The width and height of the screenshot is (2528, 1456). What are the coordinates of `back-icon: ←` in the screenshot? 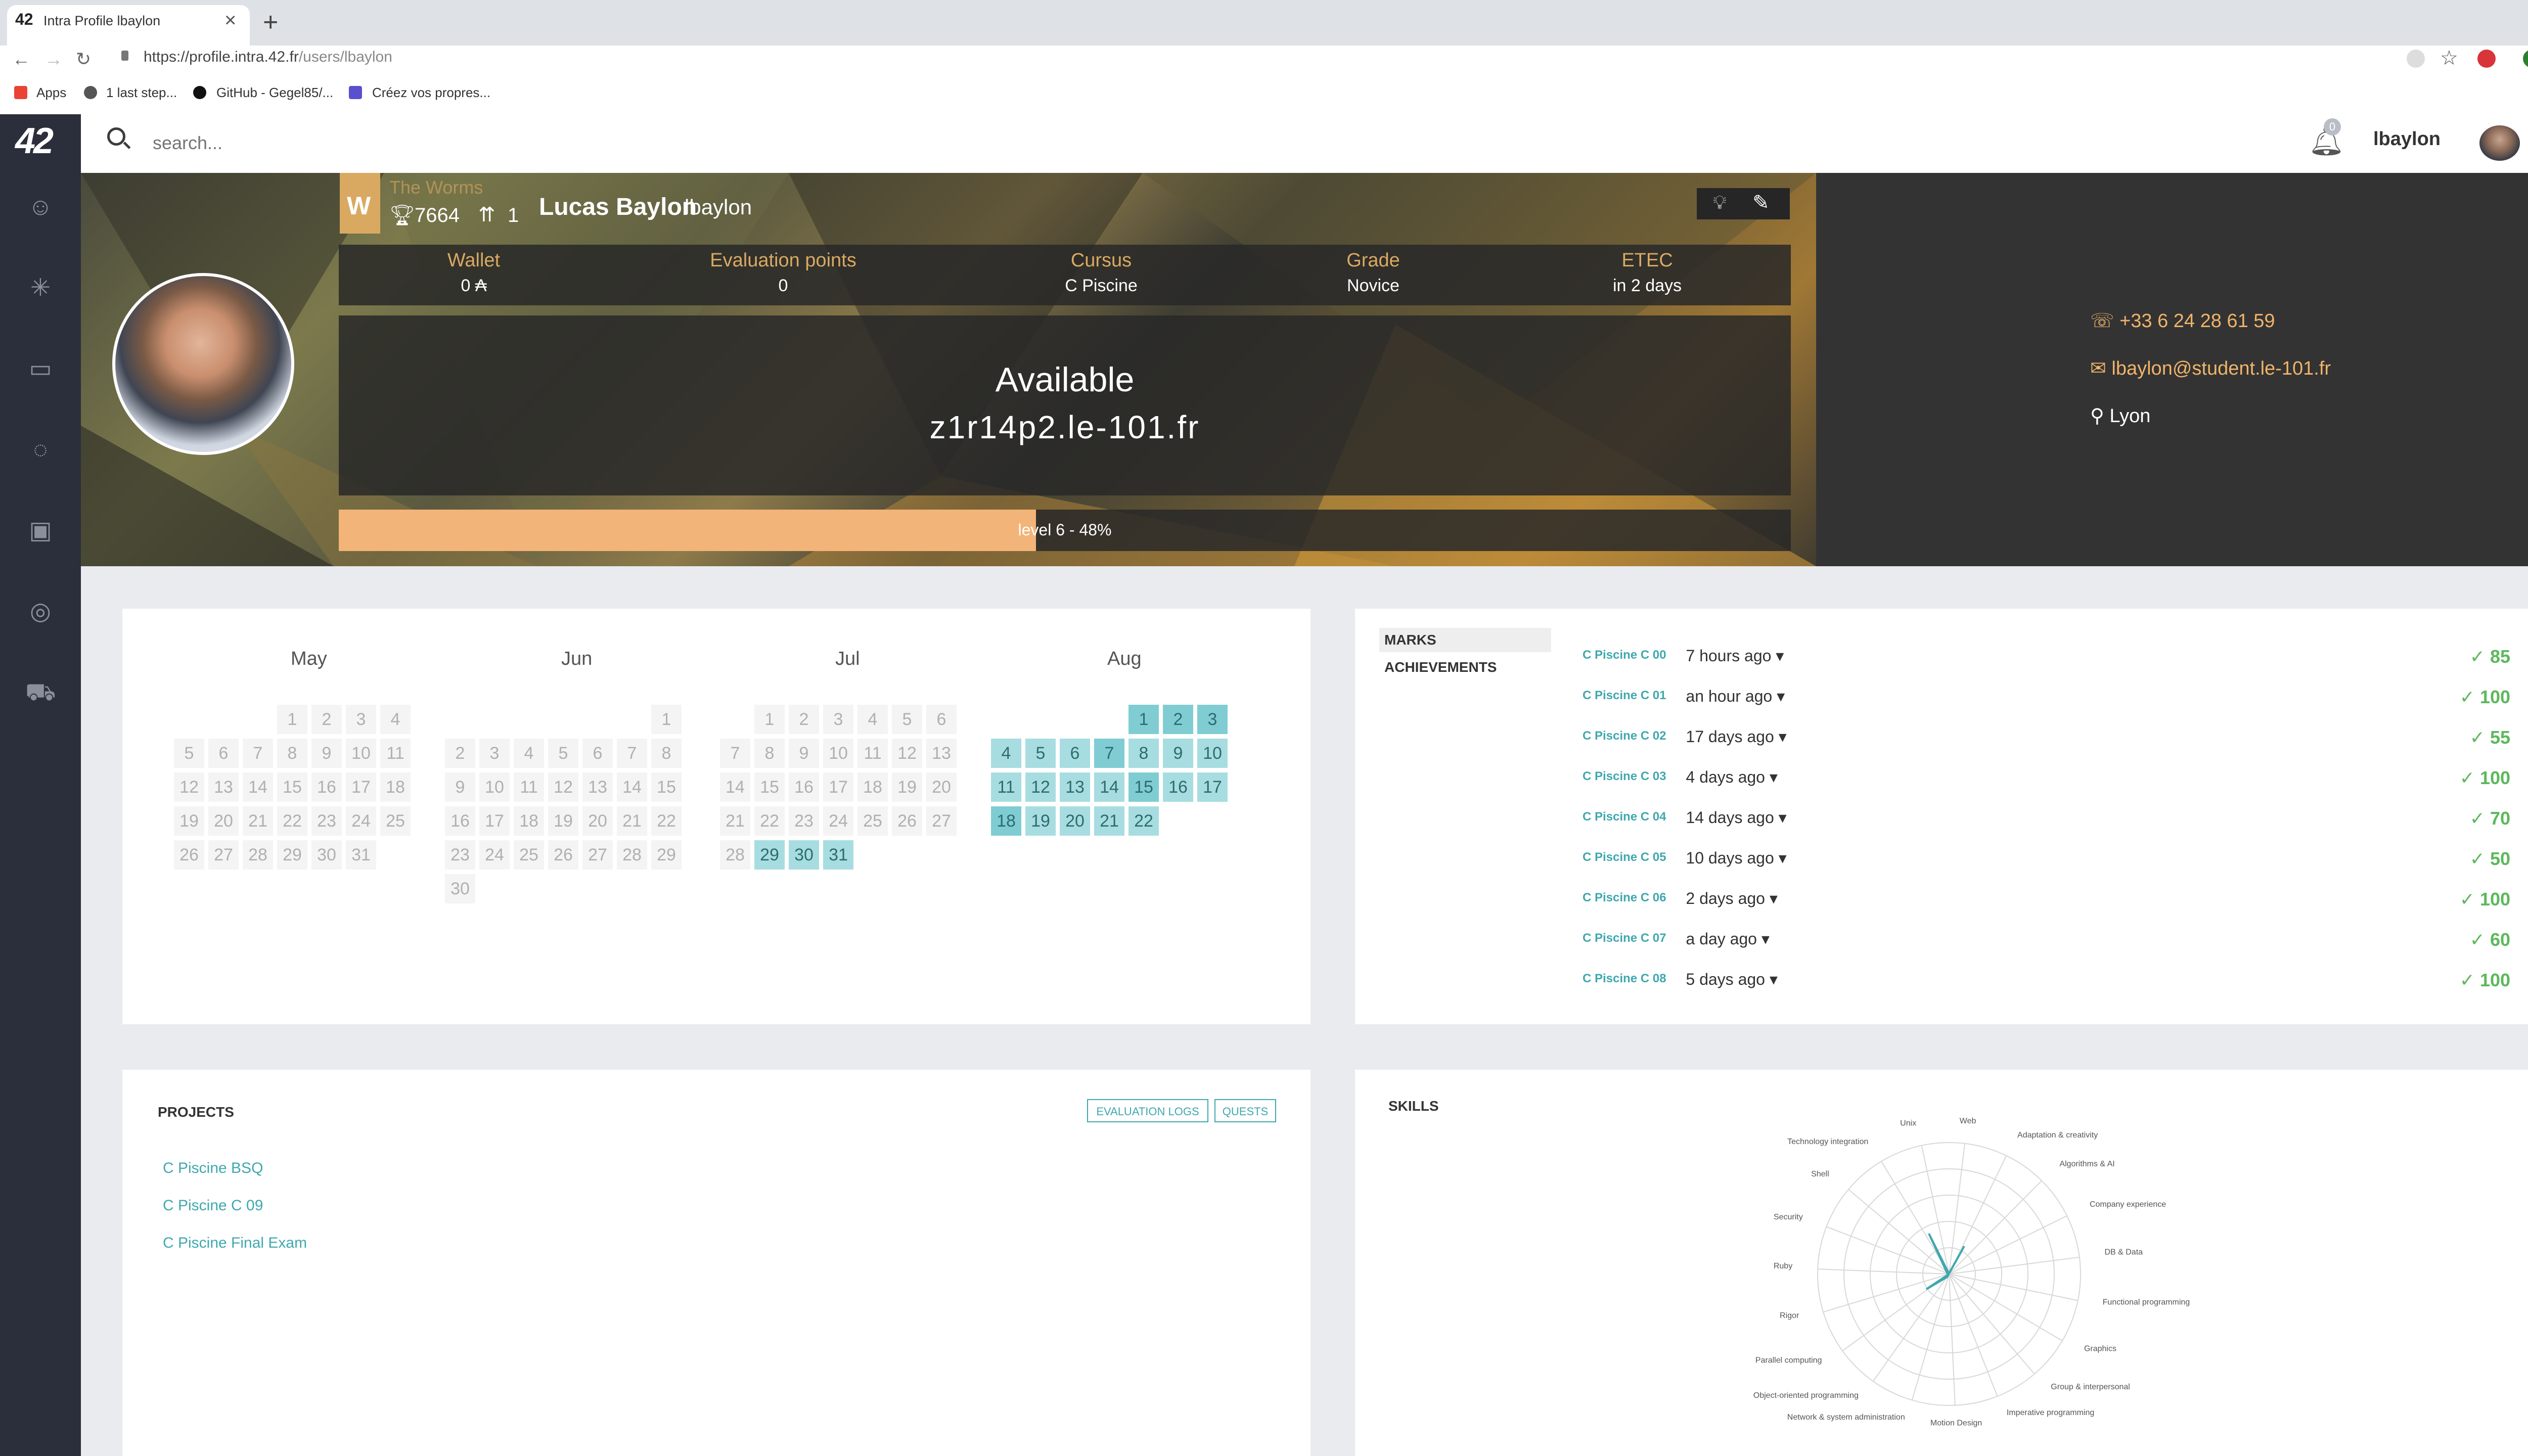 It's located at (21, 59).